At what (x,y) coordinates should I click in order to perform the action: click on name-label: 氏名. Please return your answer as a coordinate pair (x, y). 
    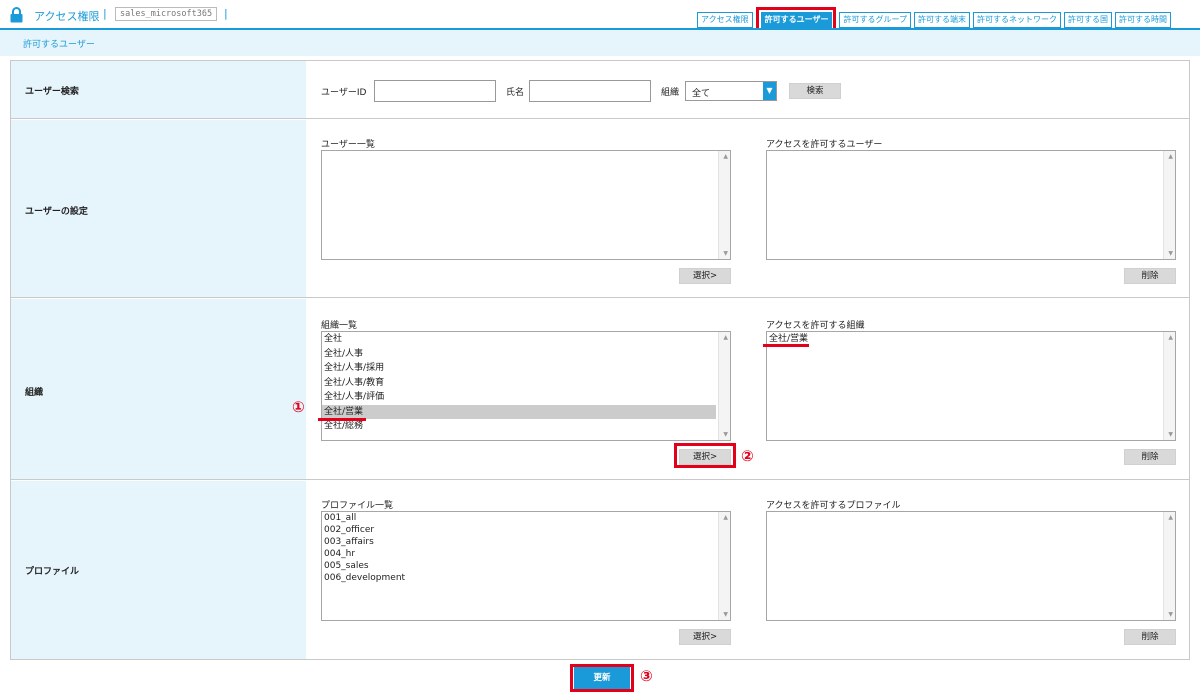
    Looking at the image, I should click on (515, 93).